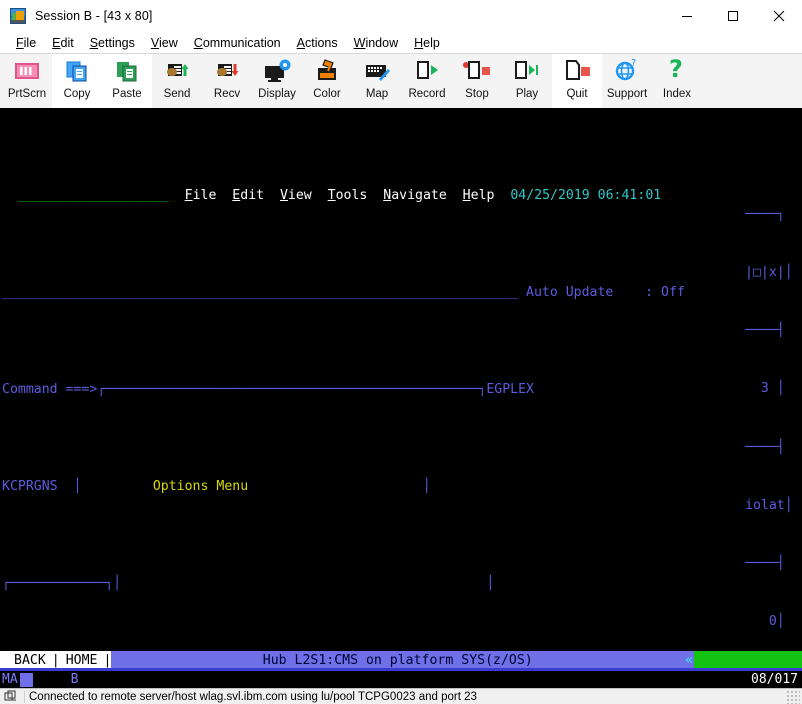  Describe the element at coordinates (30, 486) in the screenshot. I see `panel-id: KCPRGNS` at that location.